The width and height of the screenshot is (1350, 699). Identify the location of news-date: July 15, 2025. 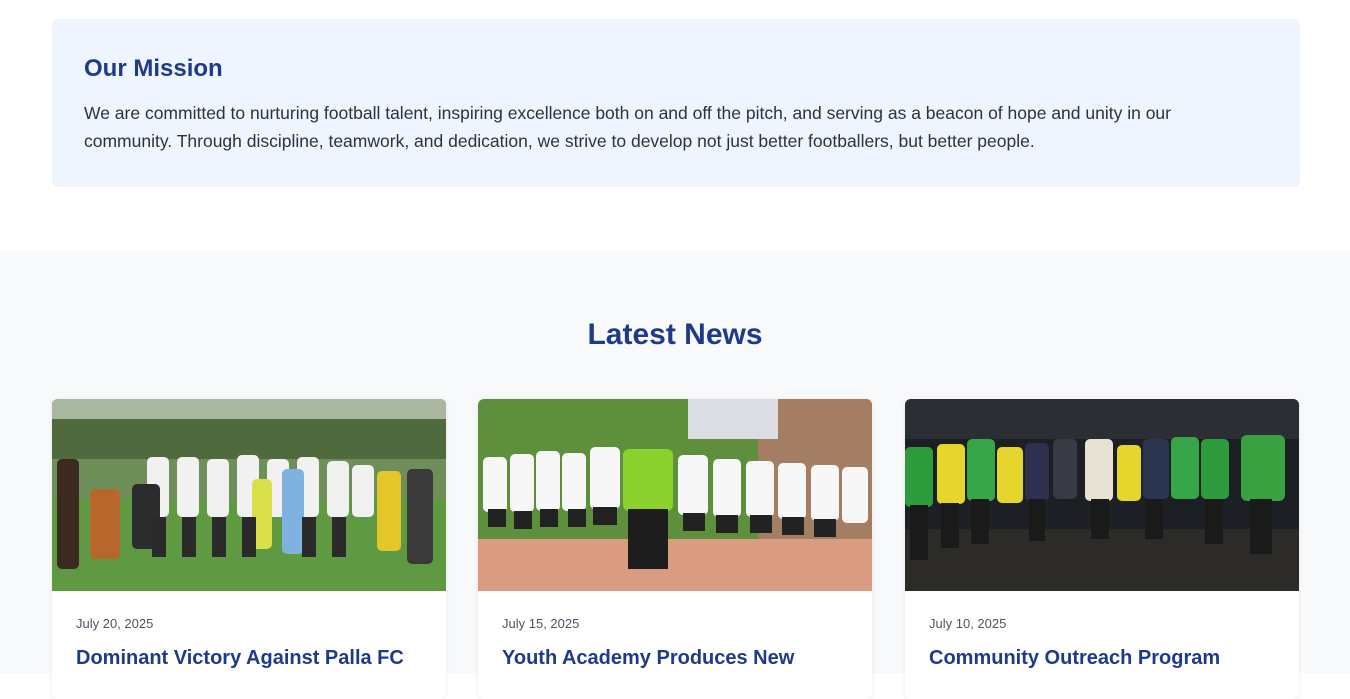
(541, 623).